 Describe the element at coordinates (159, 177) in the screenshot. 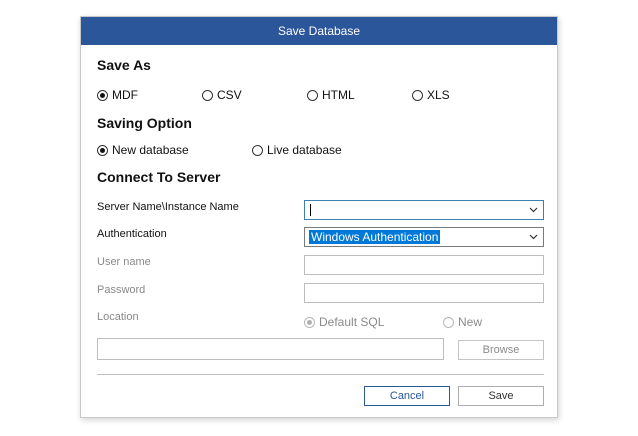

I see `connect-to-server-heading: Connect To Server` at that location.